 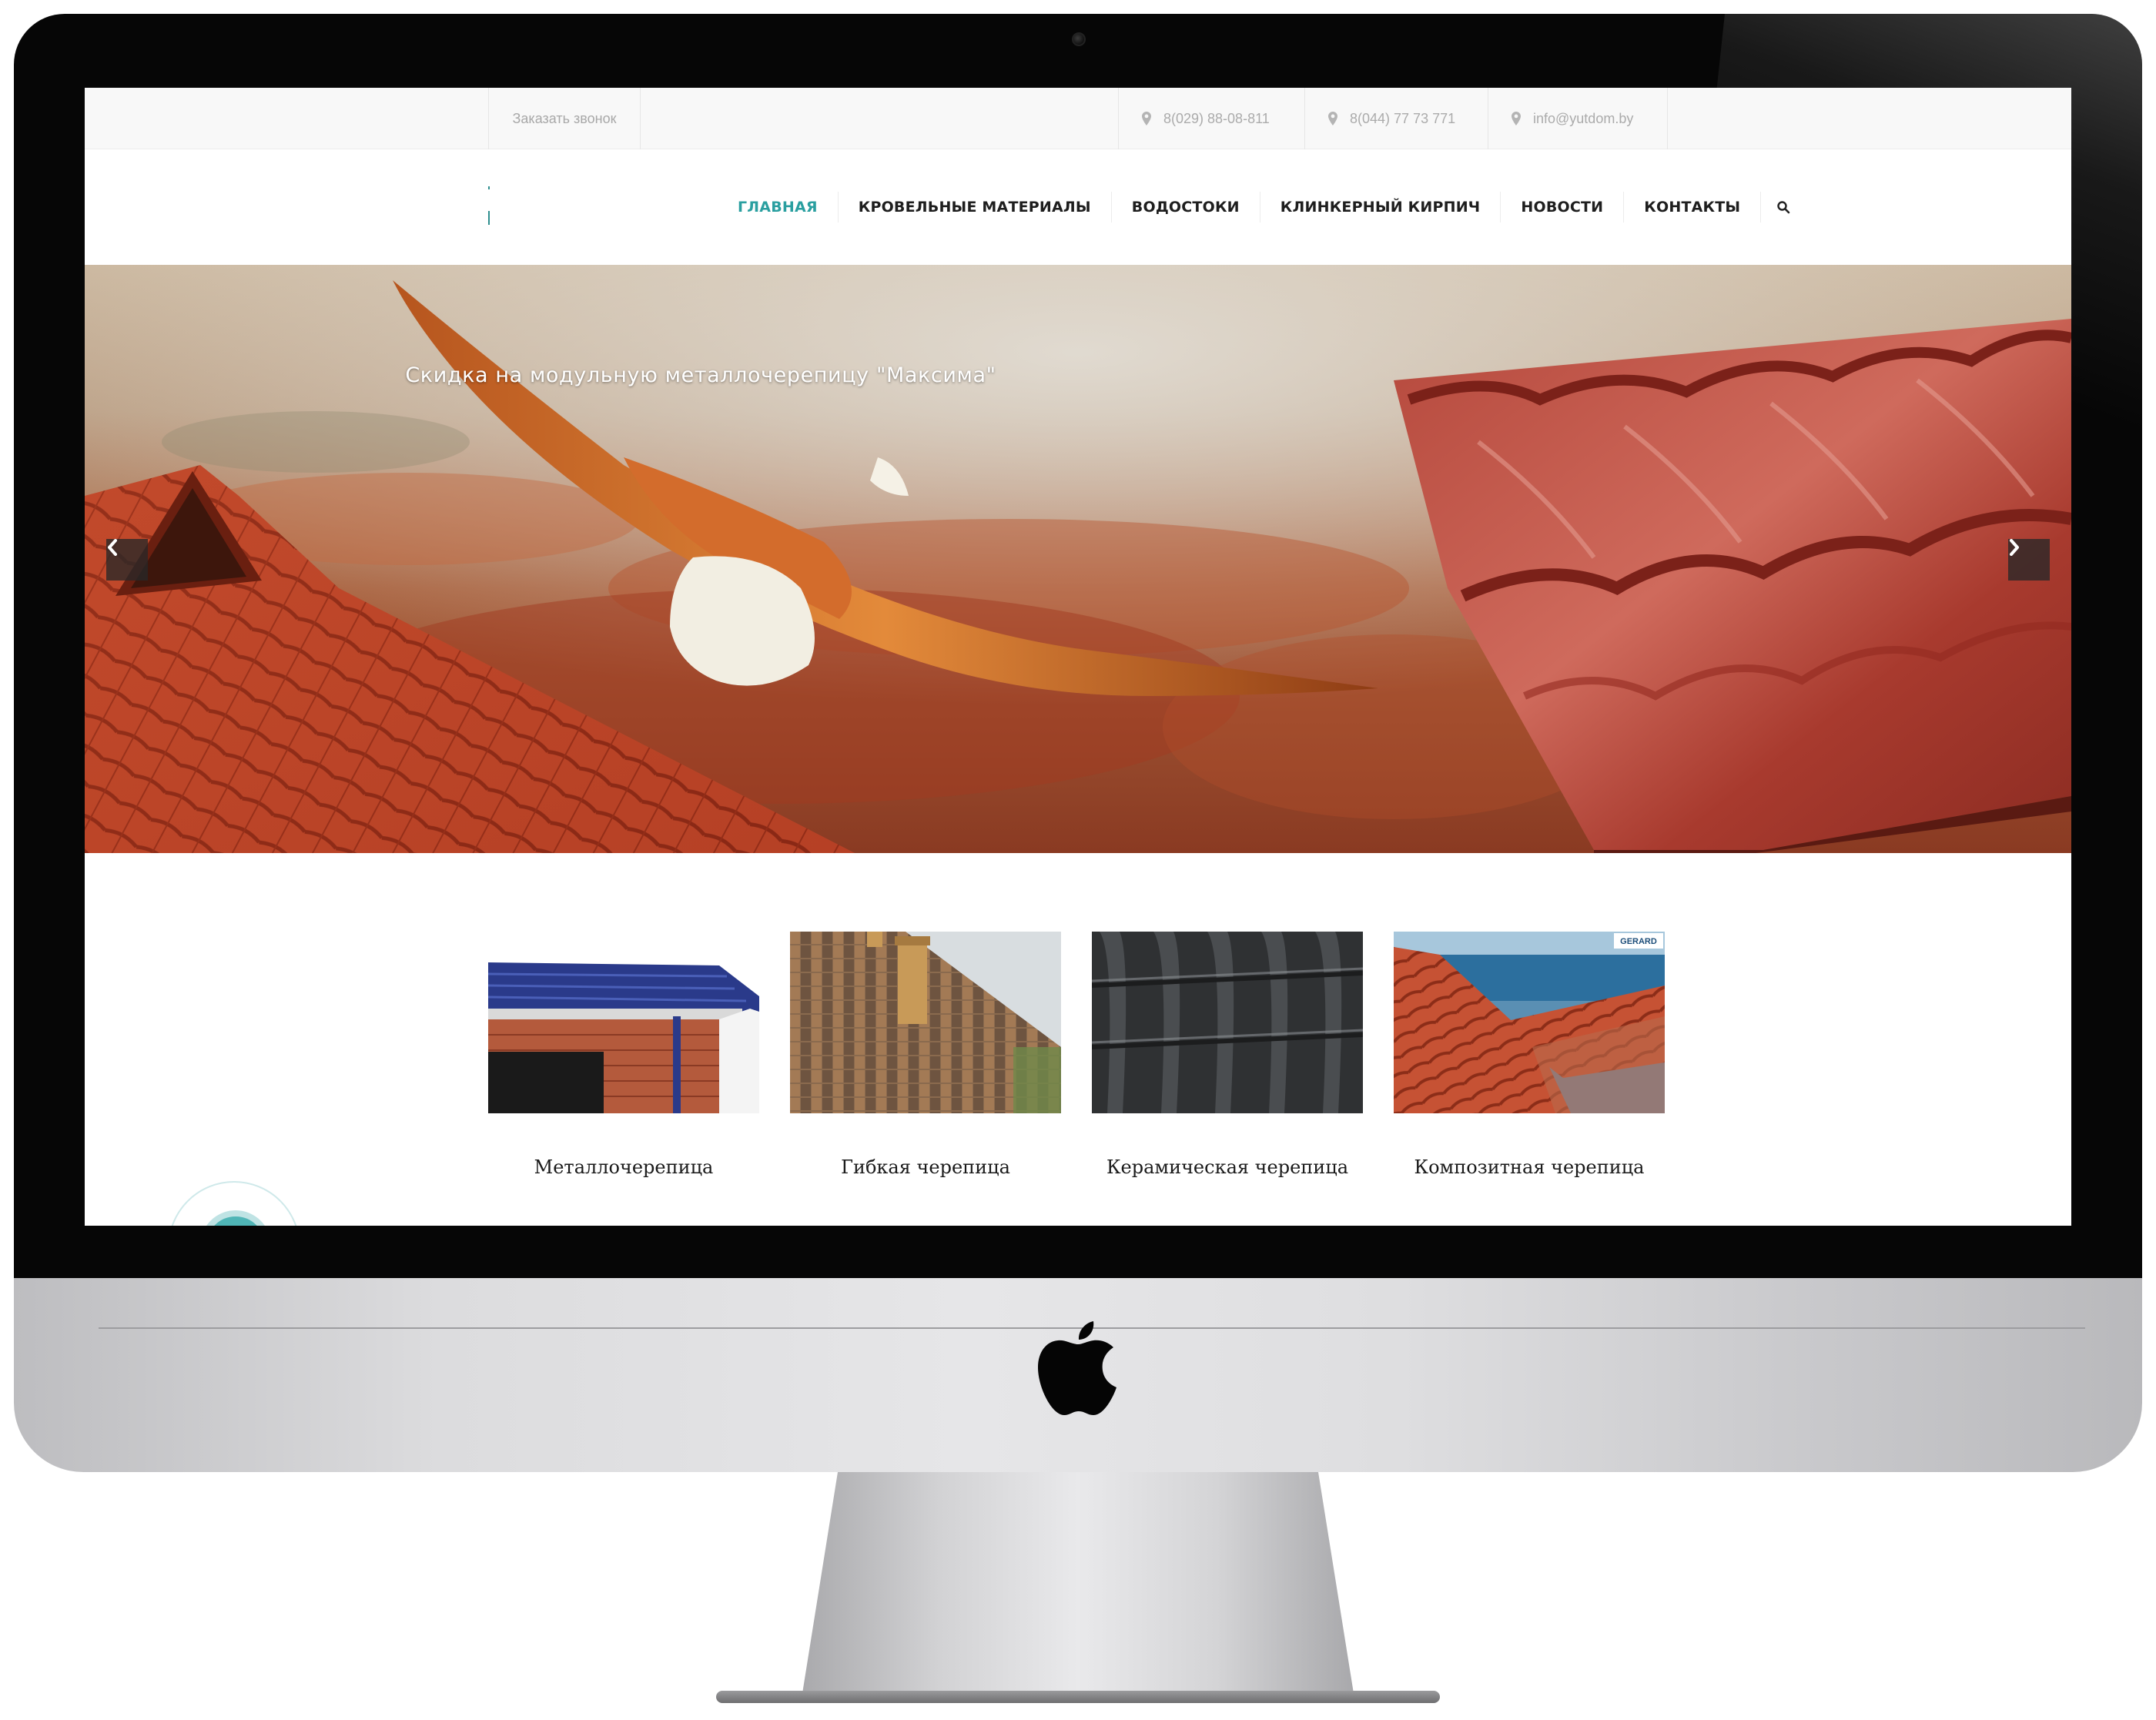 I want to click on slider-next-button, so click(x=2029, y=560).